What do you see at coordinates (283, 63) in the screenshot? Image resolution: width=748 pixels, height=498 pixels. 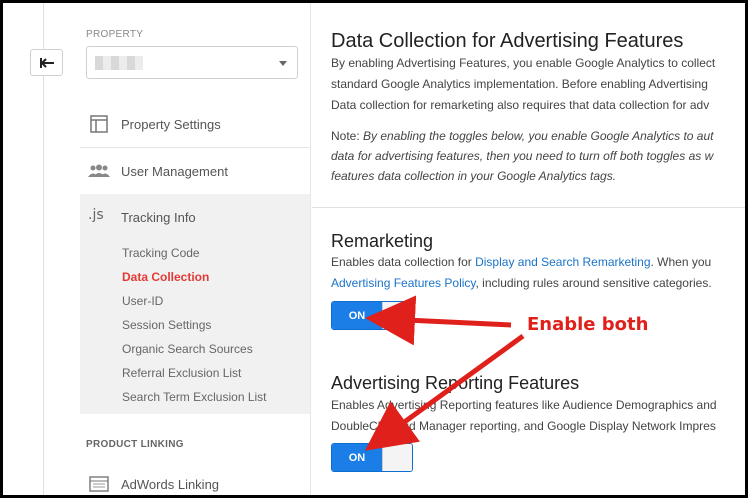 I see `chevron-down-icon` at bounding box center [283, 63].